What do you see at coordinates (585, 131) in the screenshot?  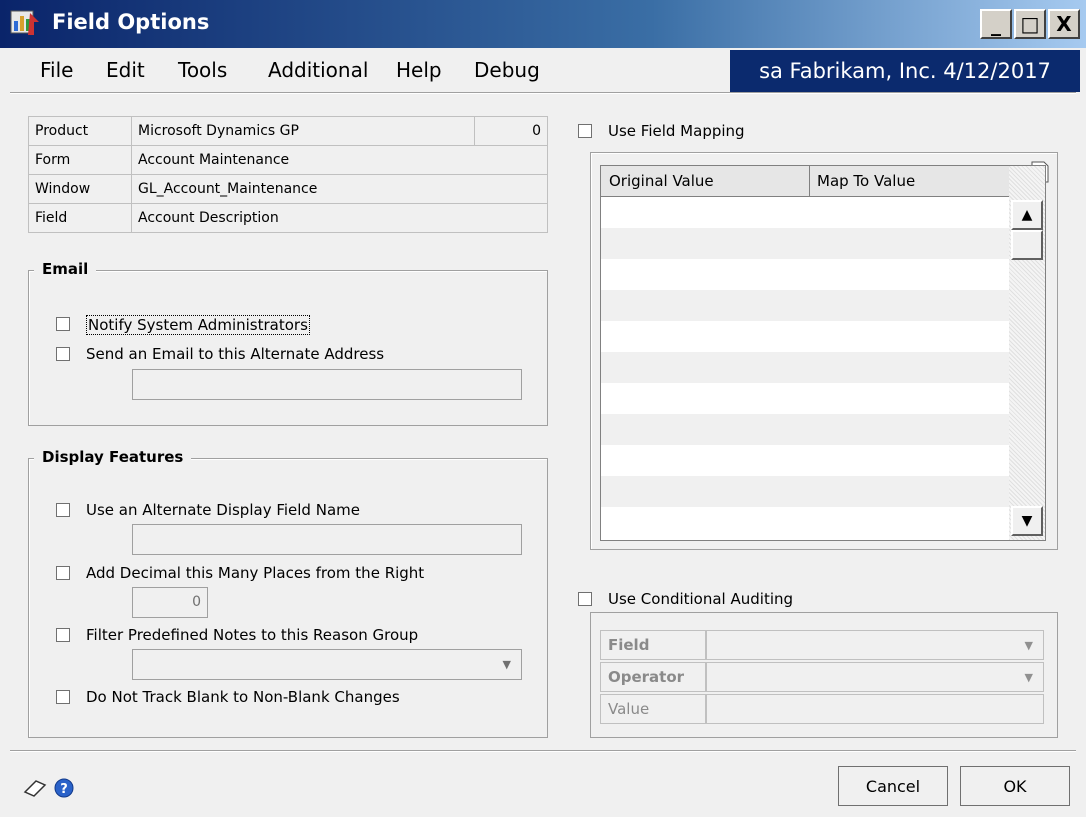 I see `use-field-mapping-checkbox` at bounding box center [585, 131].